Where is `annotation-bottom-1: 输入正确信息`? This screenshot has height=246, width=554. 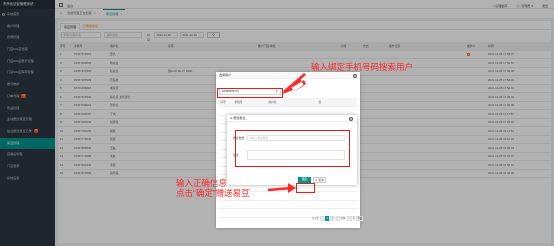 annotation-bottom-1: 输入正确信息 is located at coordinates (202, 183).